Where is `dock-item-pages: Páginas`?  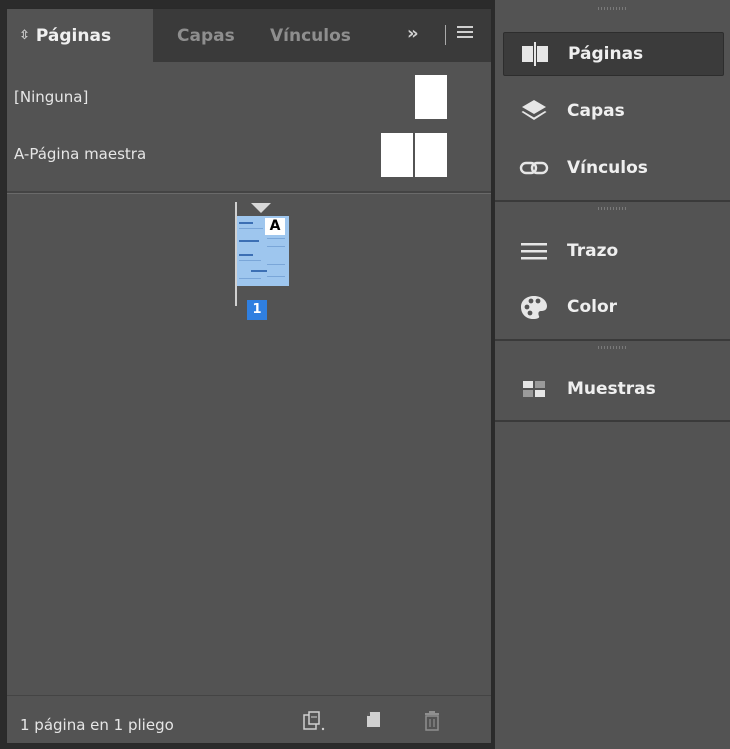
dock-item-pages: Páginas is located at coordinates (613, 54).